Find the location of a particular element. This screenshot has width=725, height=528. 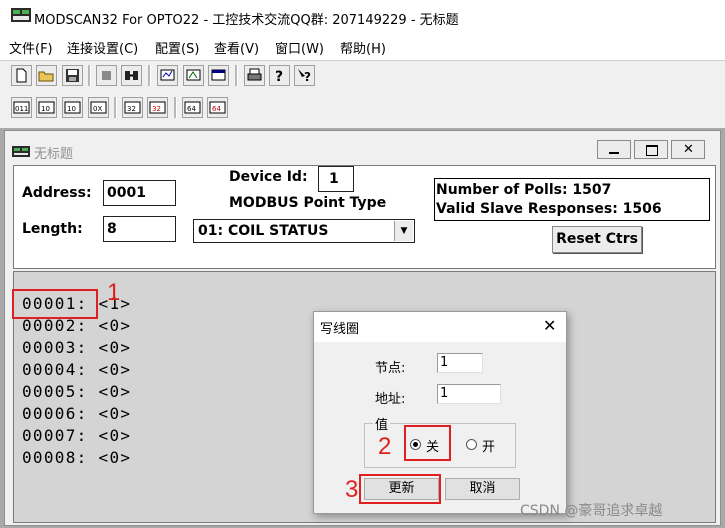

help-icon: ? is located at coordinates (279, 75).